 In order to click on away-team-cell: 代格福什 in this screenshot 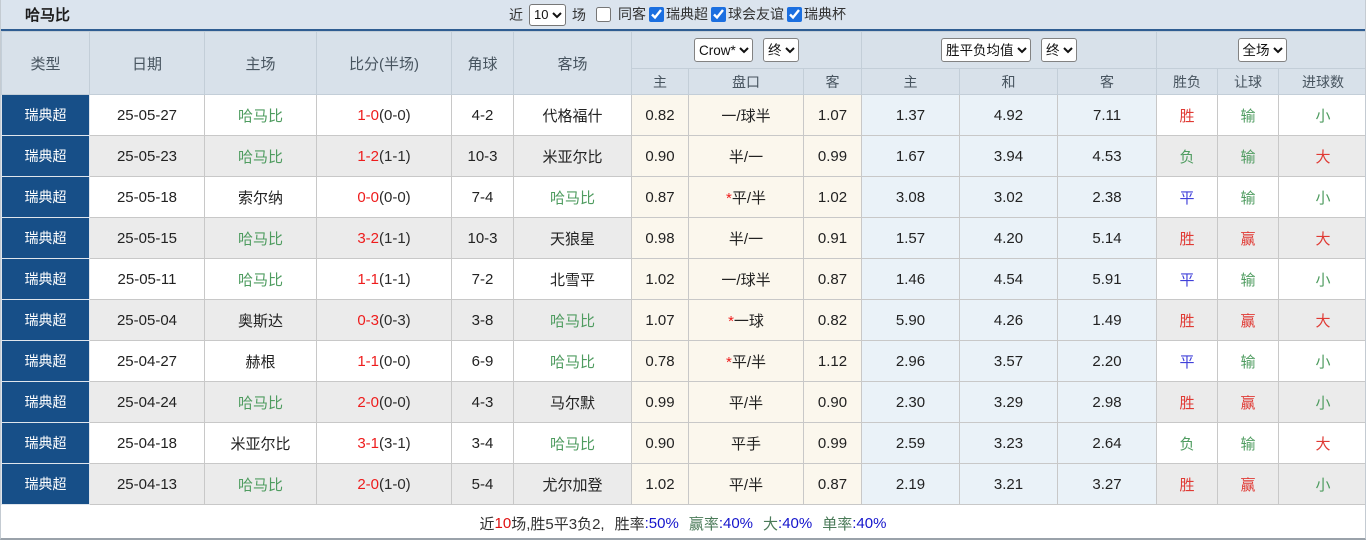, I will do `click(572, 115)`.